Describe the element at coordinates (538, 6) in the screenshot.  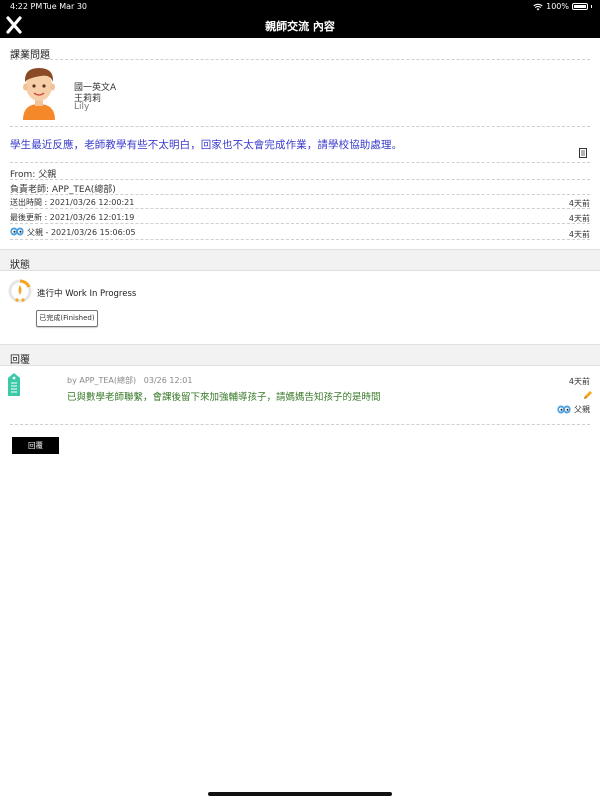
I see `wifi-icon` at that location.